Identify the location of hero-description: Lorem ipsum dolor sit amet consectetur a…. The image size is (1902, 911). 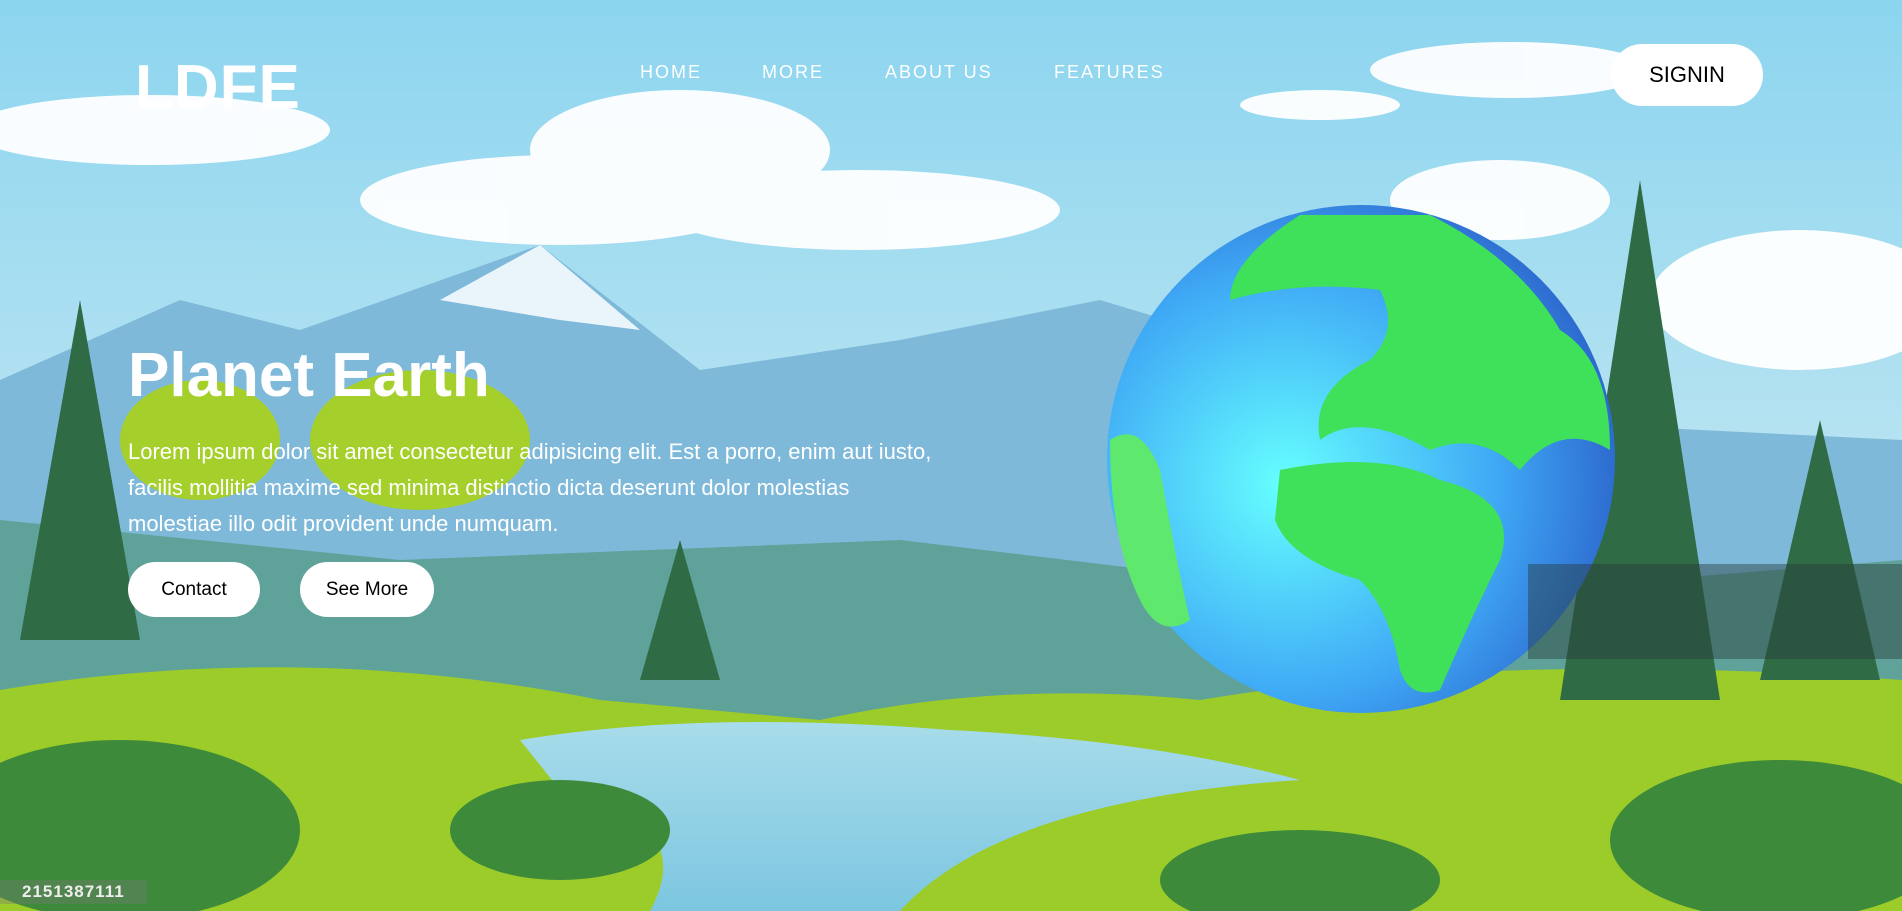
(530, 487).